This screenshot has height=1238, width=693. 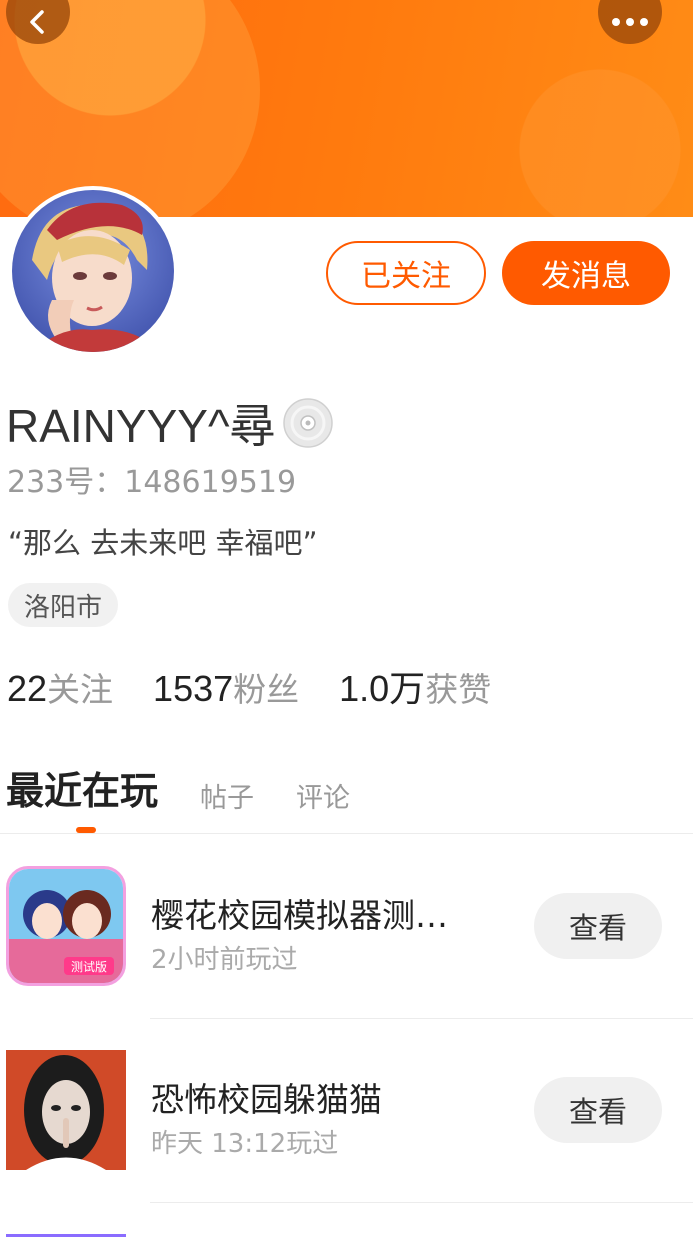 What do you see at coordinates (66, 926) in the screenshot?
I see `game-icon-sakura: 测试版` at bounding box center [66, 926].